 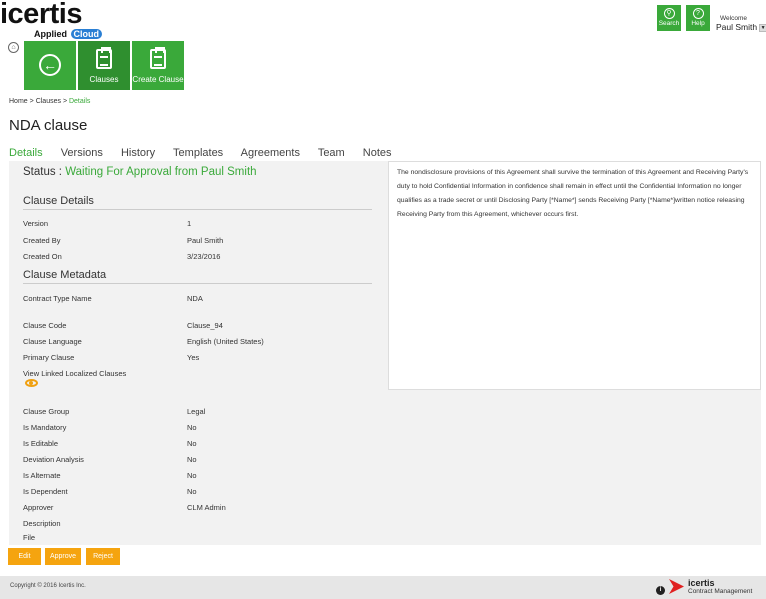 I want to click on icertis-mark-icon, so click(x=676, y=586).